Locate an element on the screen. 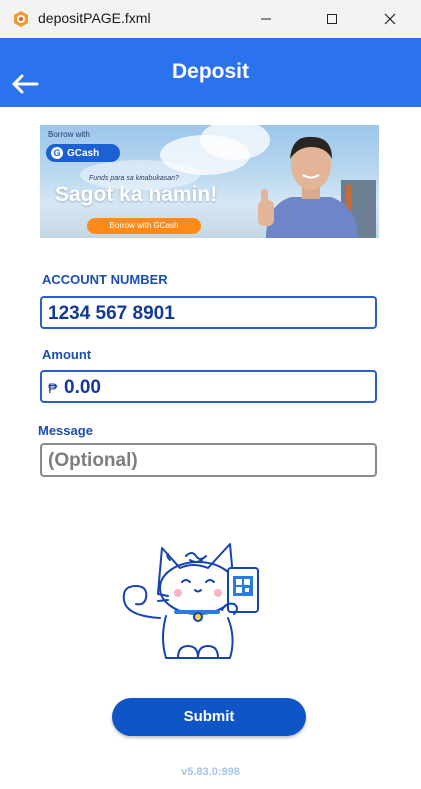 The image size is (421, 789). amount-label: Amount is located at coordinates (67, 354).